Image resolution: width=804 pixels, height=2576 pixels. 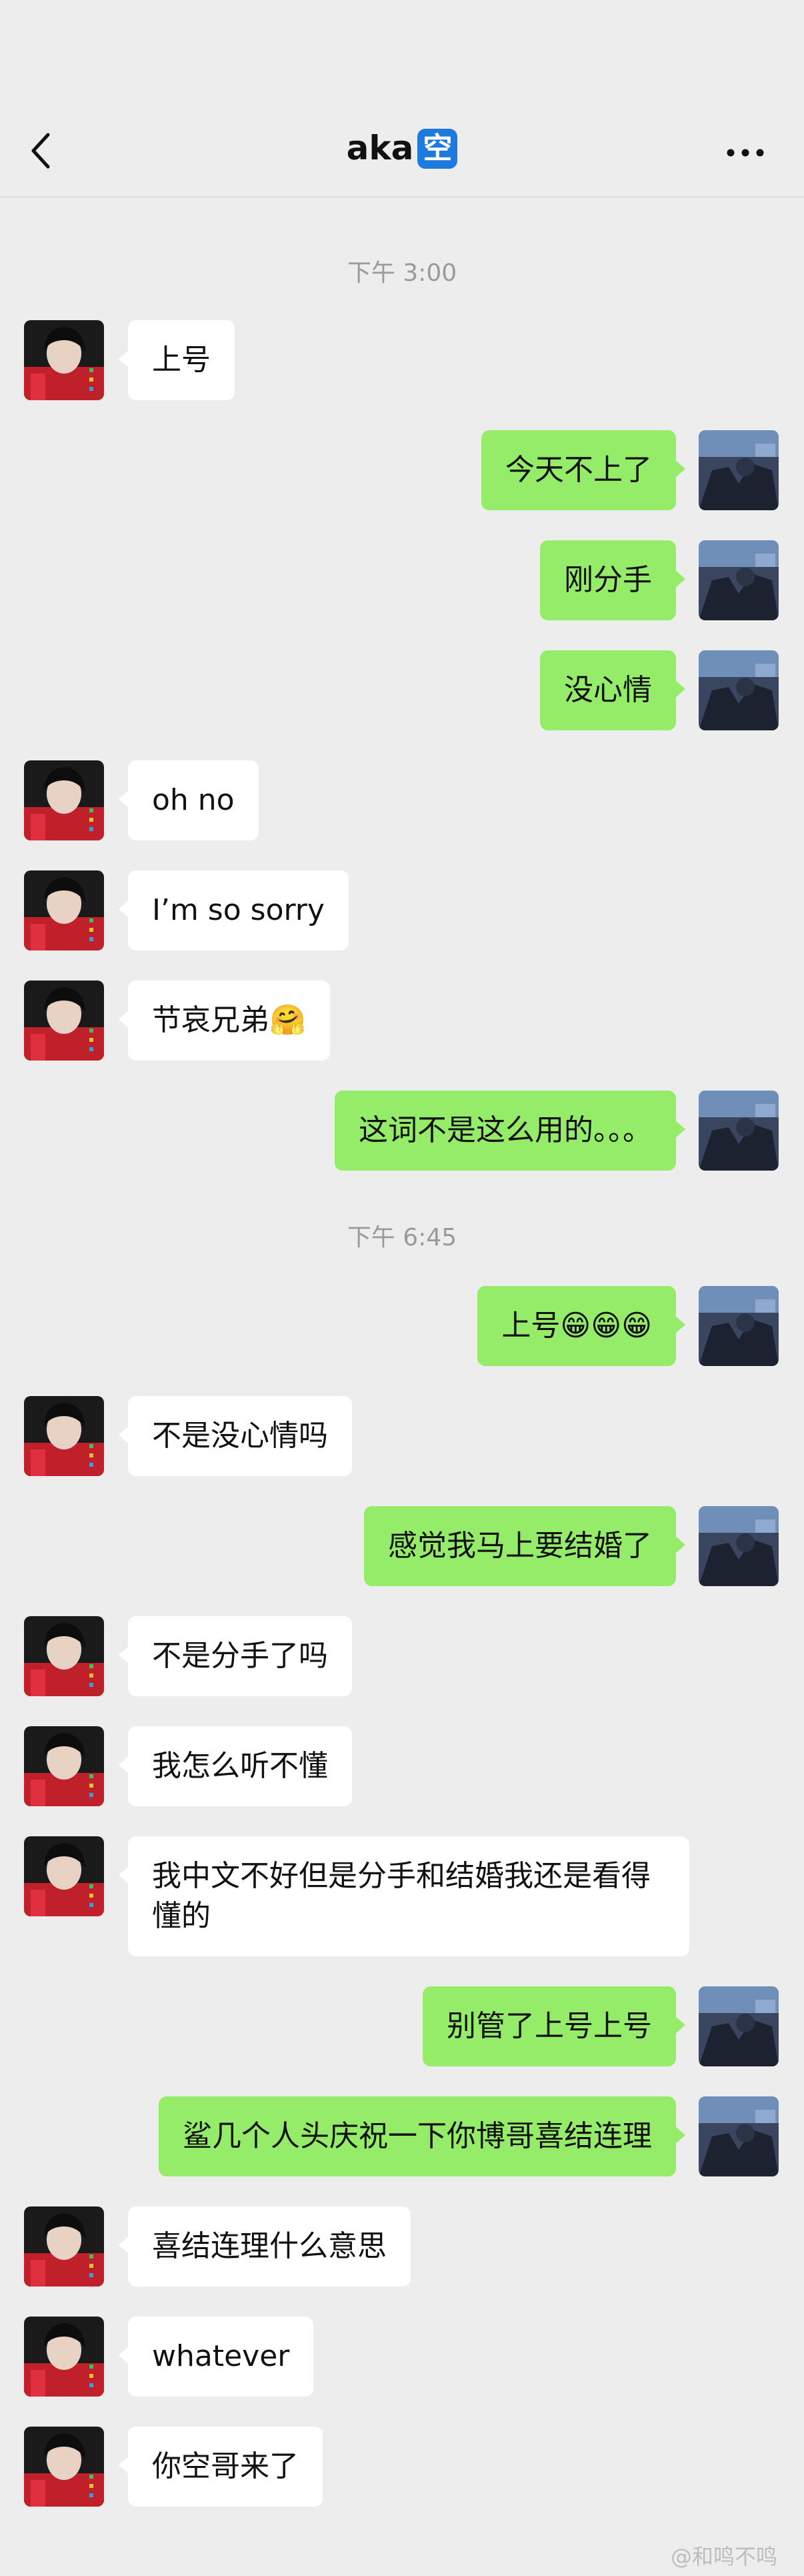 I want to click on timestamp: 下午 6:45, so click(x=402, y=1237).